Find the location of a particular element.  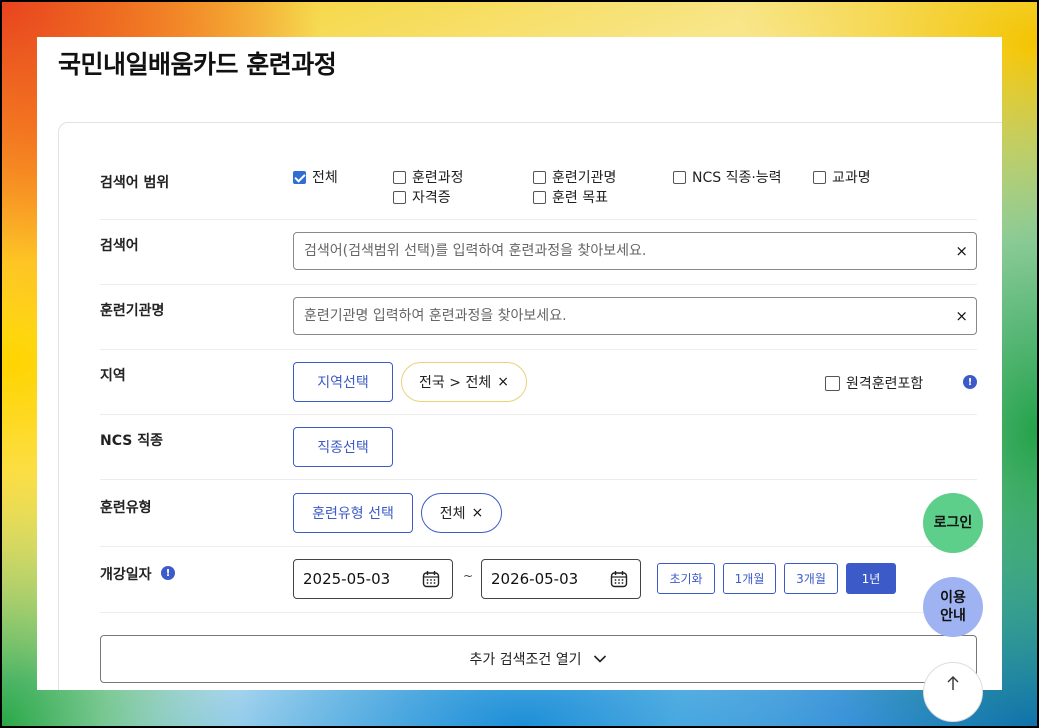

login-button: 로그인 is located at coordinates (953, 523).